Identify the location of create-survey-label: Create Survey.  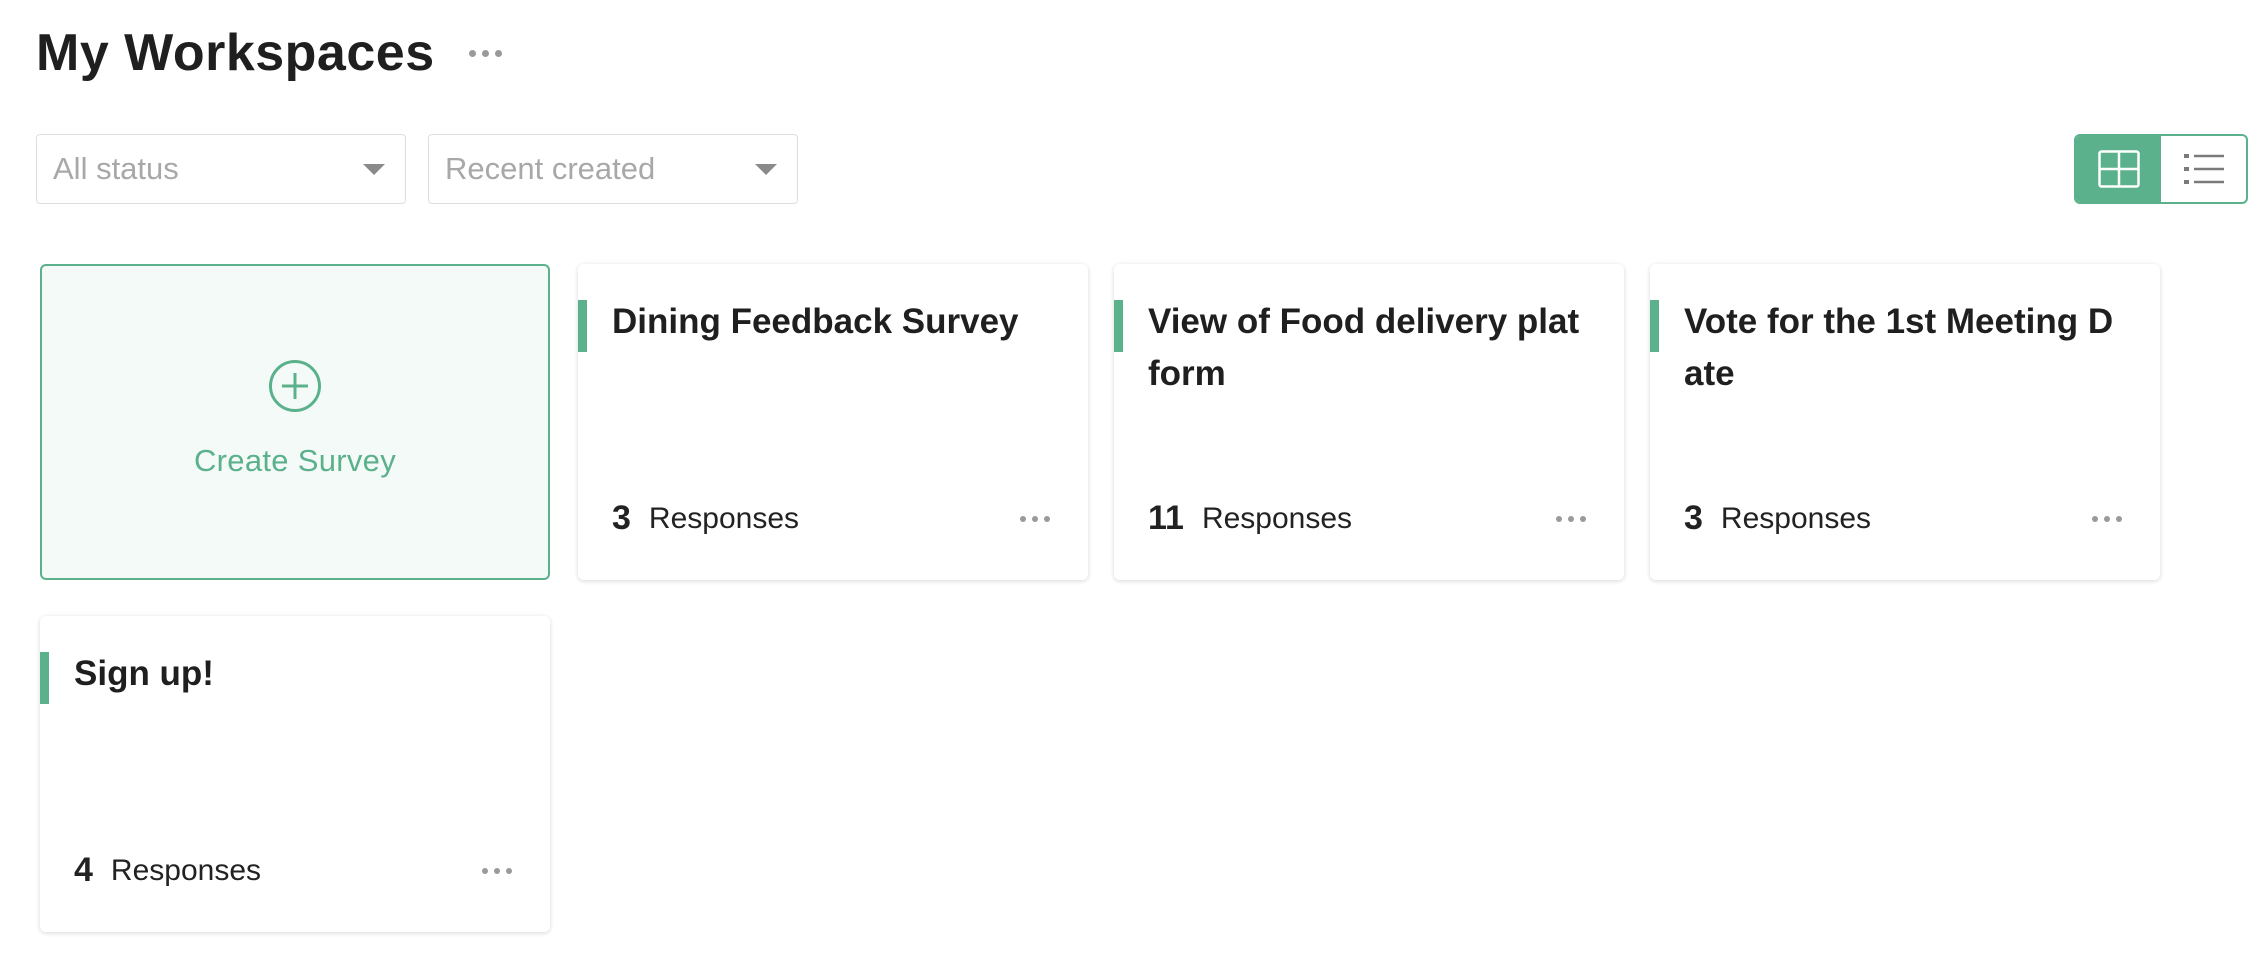
(295, 460).